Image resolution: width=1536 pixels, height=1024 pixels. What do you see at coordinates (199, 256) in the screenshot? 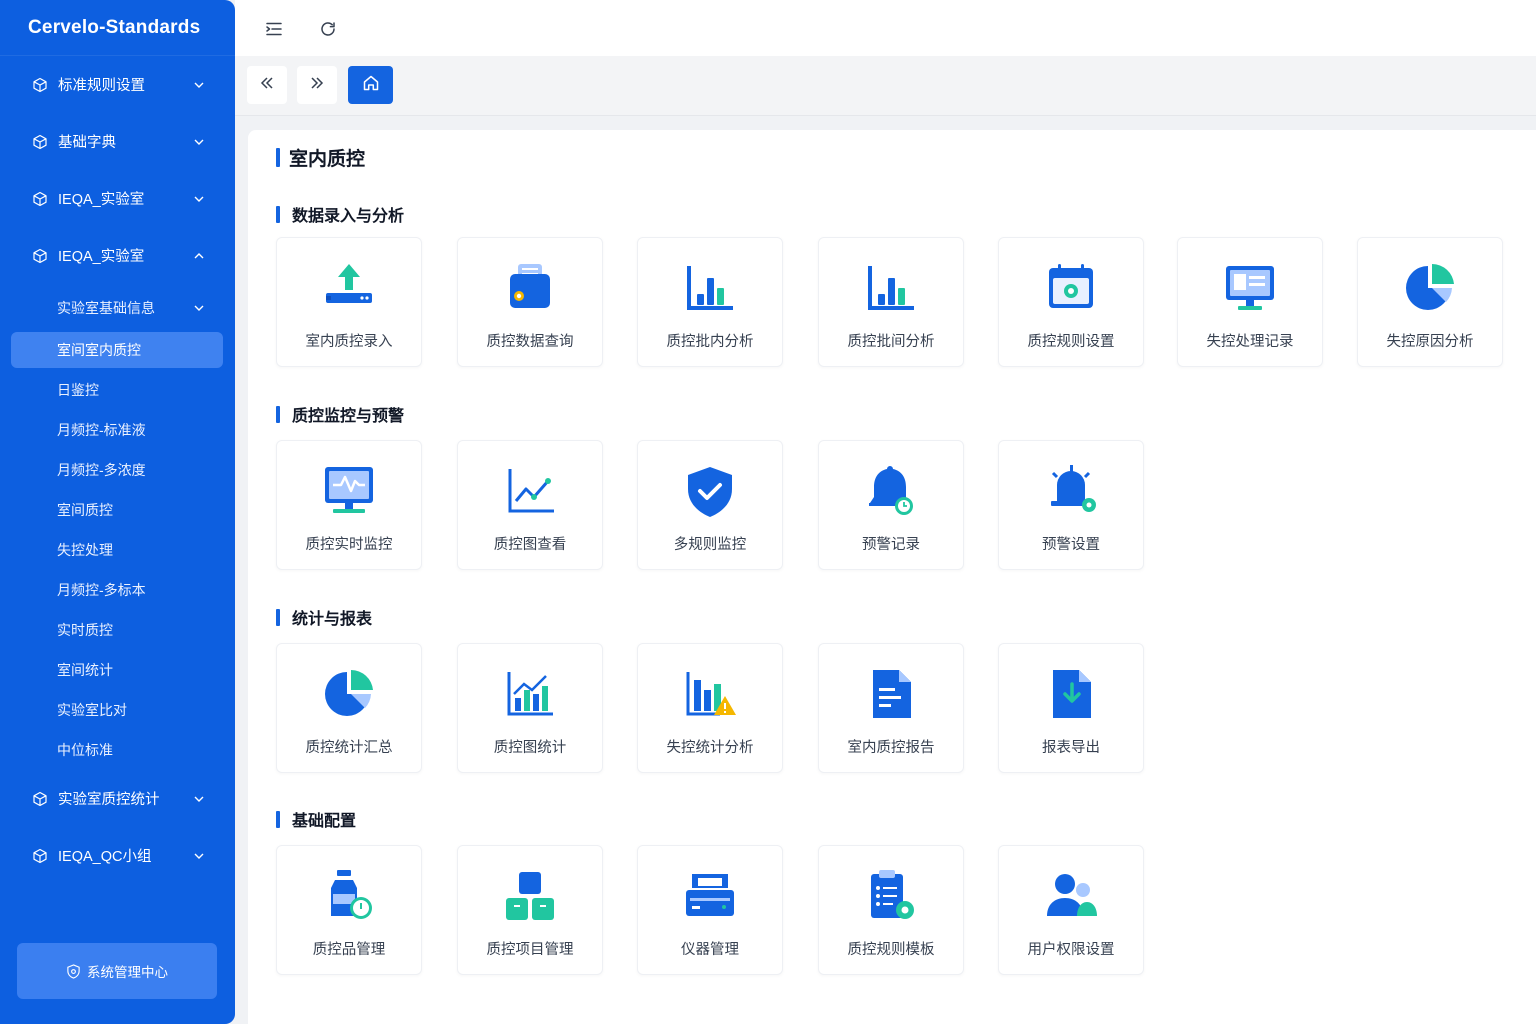
I see `chevron-up-icon` at bounding box center [199, 256].